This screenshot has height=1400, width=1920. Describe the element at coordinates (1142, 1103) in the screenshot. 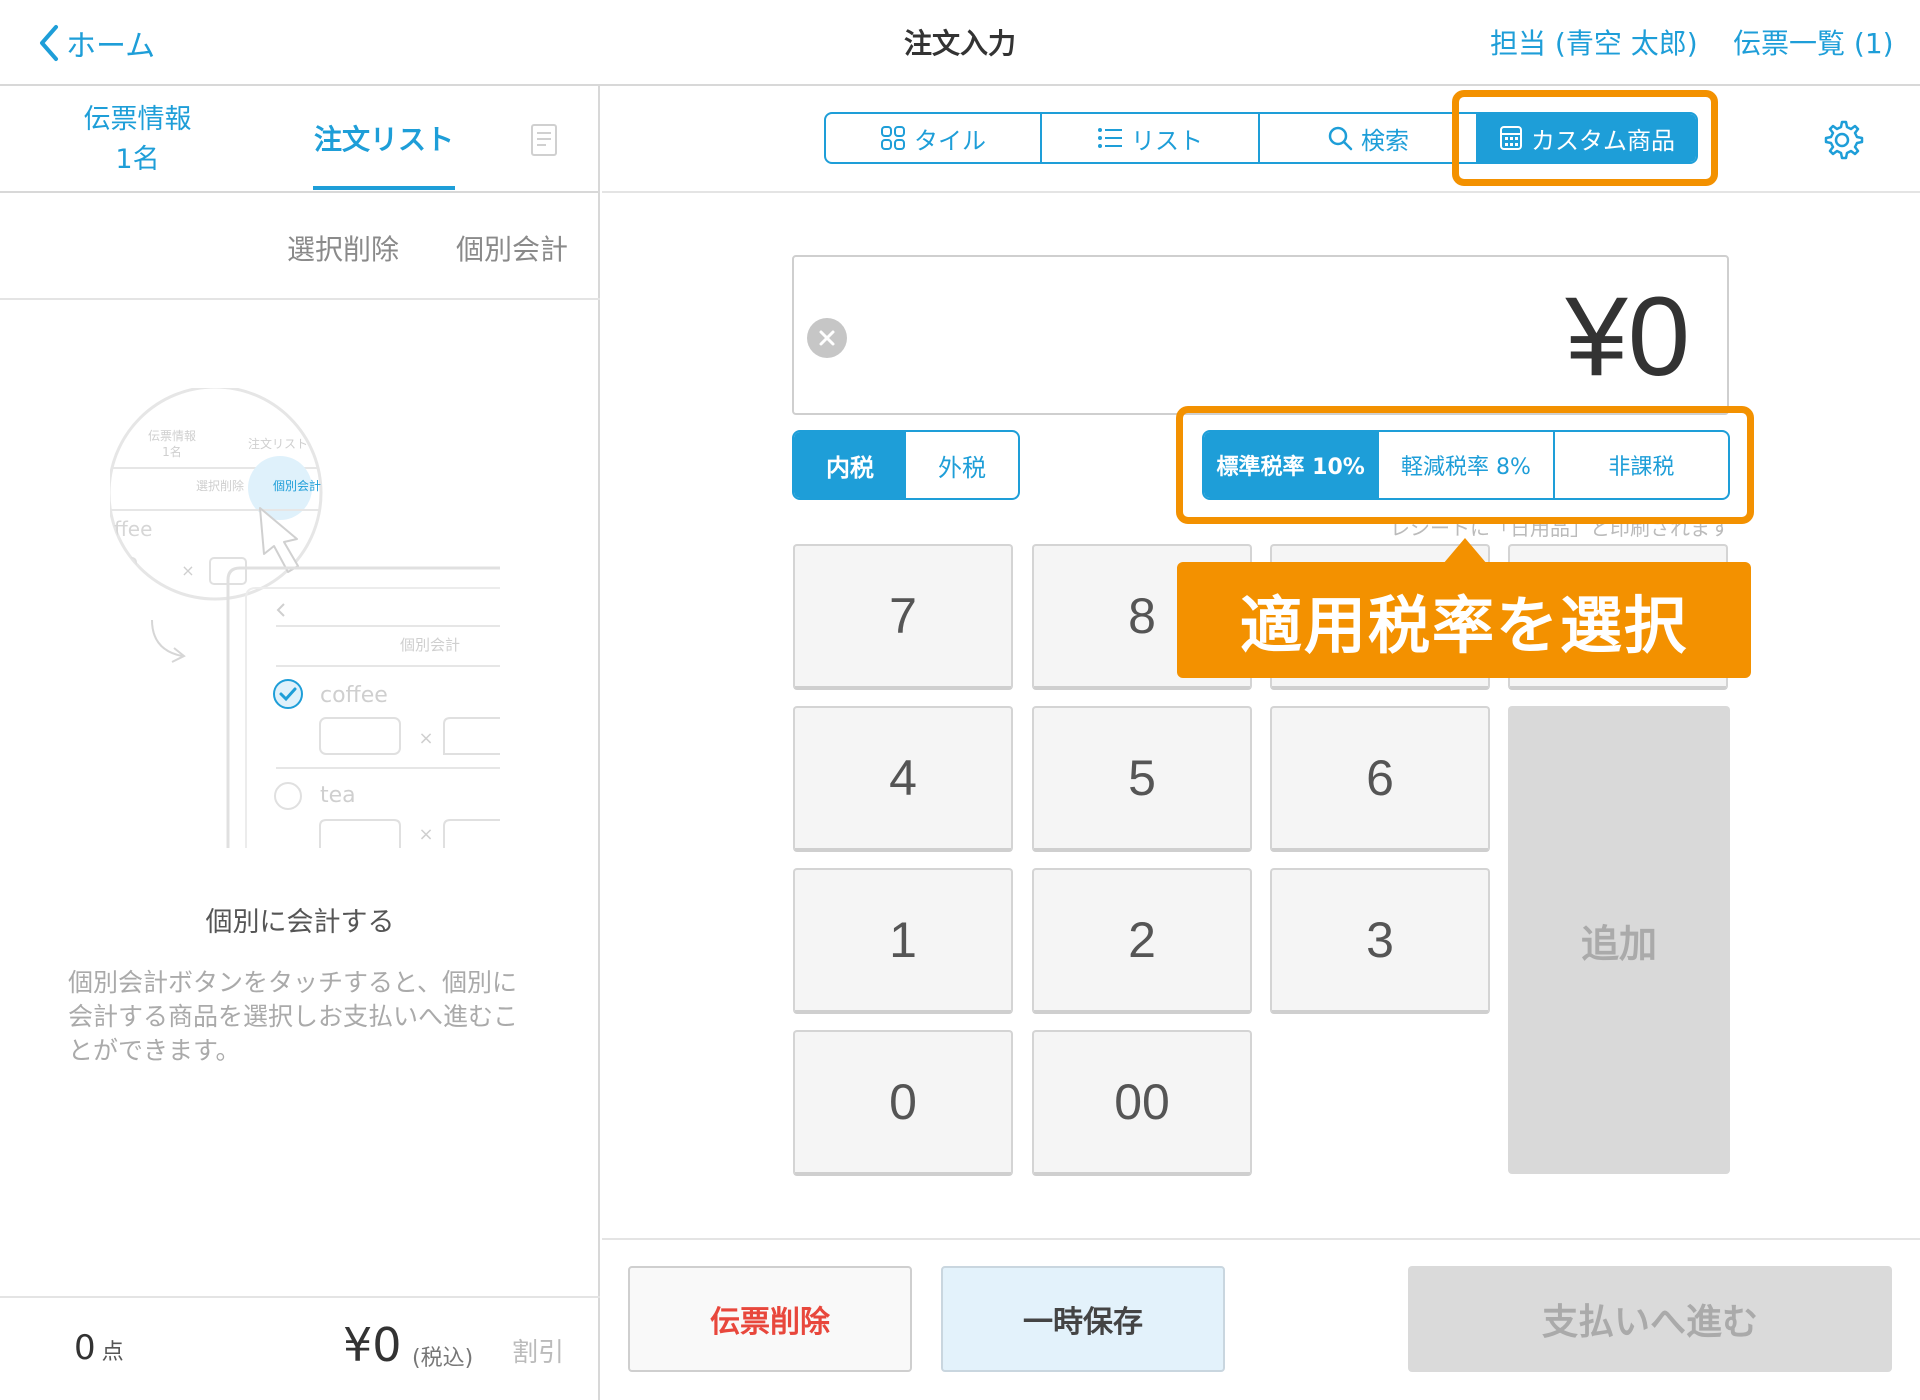

I see `keypad-00: 00` at that location.